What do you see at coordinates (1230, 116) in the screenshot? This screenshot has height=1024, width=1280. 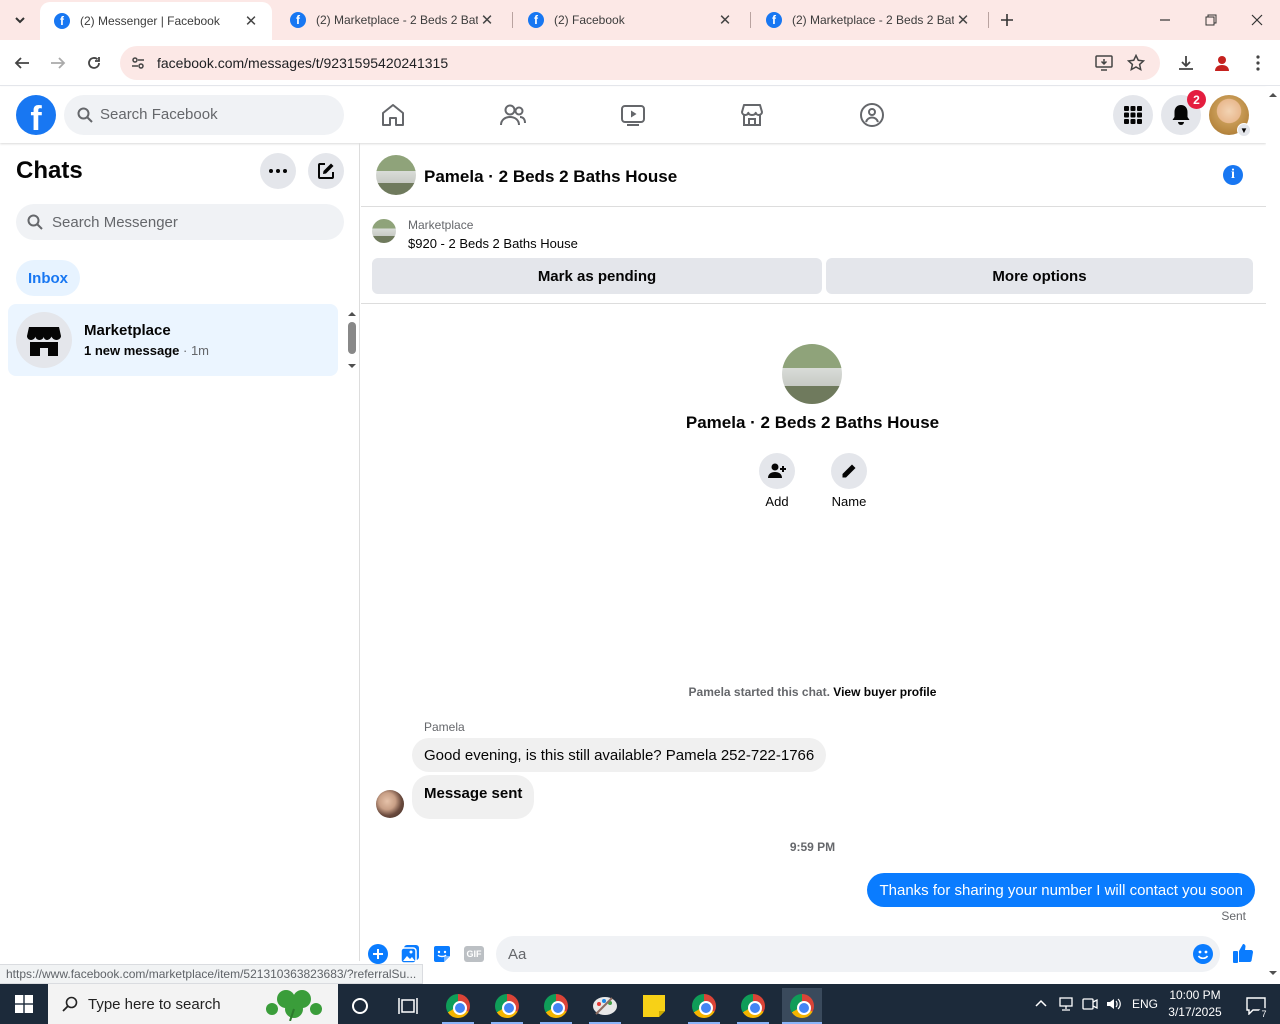 I see `account-avatar: ▼` at bounding box center [1230, 116].